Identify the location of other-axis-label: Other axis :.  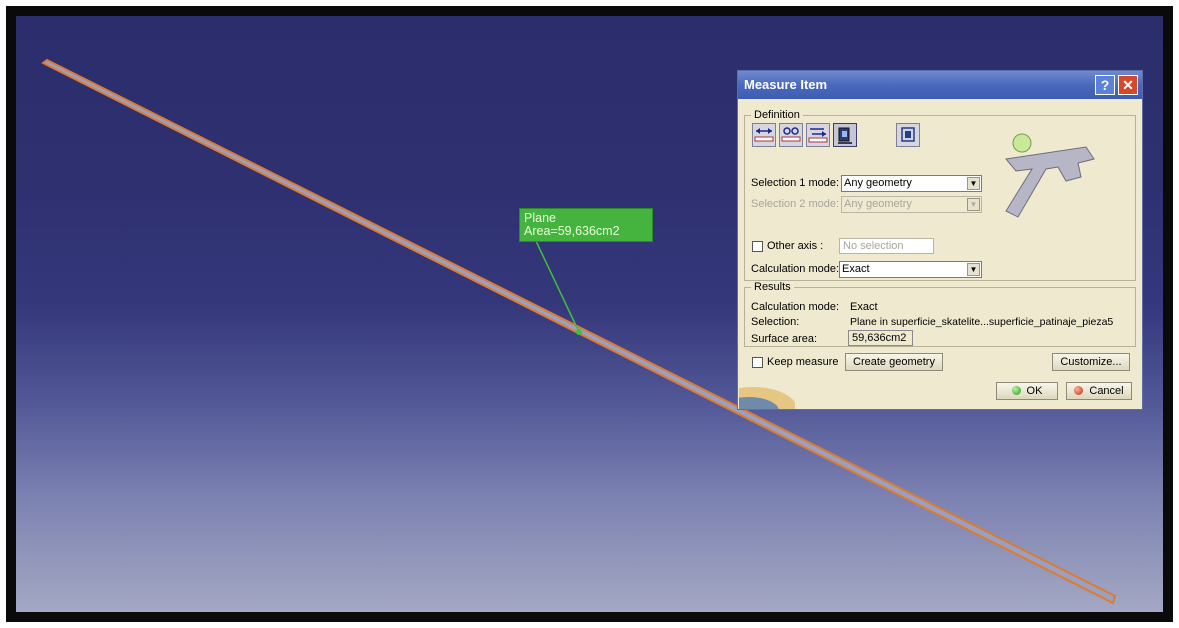
(795, 246).